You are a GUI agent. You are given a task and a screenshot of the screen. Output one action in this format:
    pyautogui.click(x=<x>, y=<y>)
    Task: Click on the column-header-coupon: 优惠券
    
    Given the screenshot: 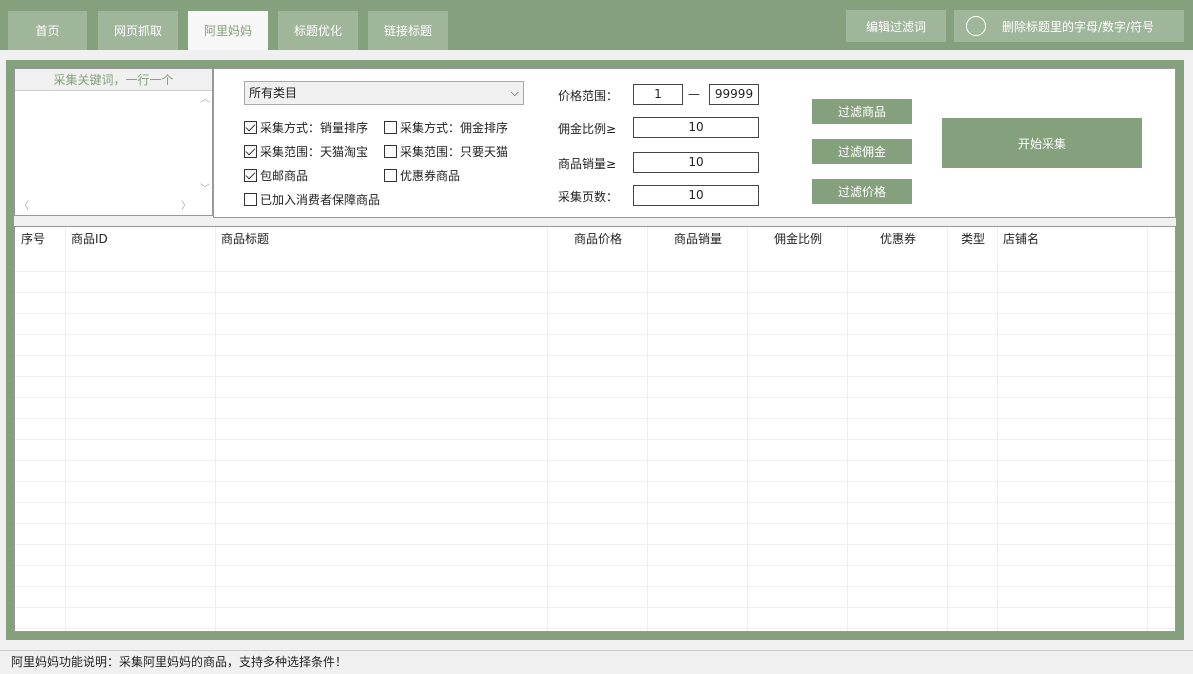 What is the action you would take?
    pyautogui.click(x=898, y=239)
    